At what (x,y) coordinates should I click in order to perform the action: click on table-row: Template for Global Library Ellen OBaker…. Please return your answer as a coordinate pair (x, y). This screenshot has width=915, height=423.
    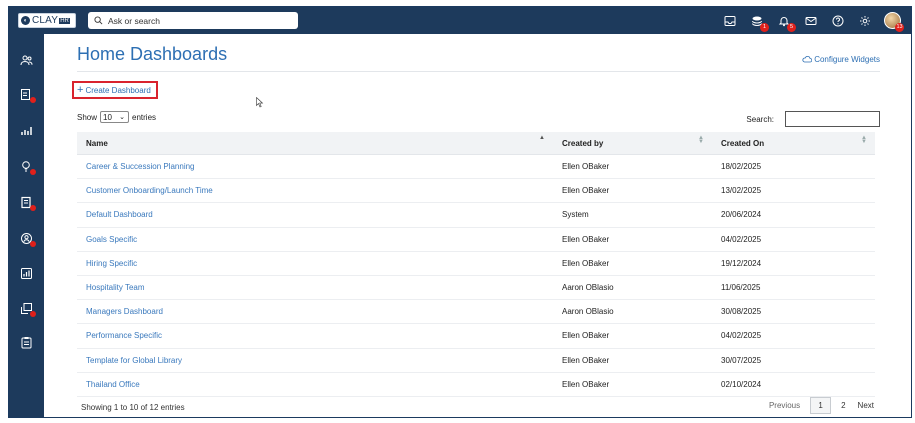
    Looking at the image, I should click on (476, 361).